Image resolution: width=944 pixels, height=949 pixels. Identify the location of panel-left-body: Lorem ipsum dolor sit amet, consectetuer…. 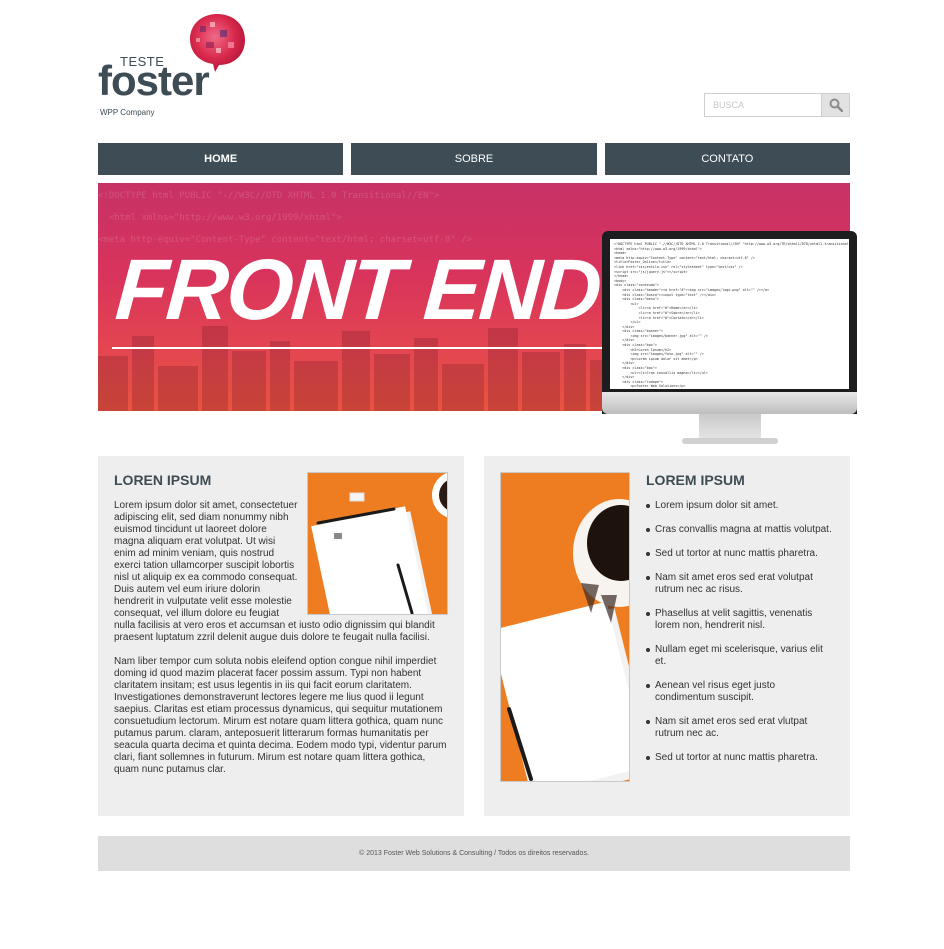
(281, 644).